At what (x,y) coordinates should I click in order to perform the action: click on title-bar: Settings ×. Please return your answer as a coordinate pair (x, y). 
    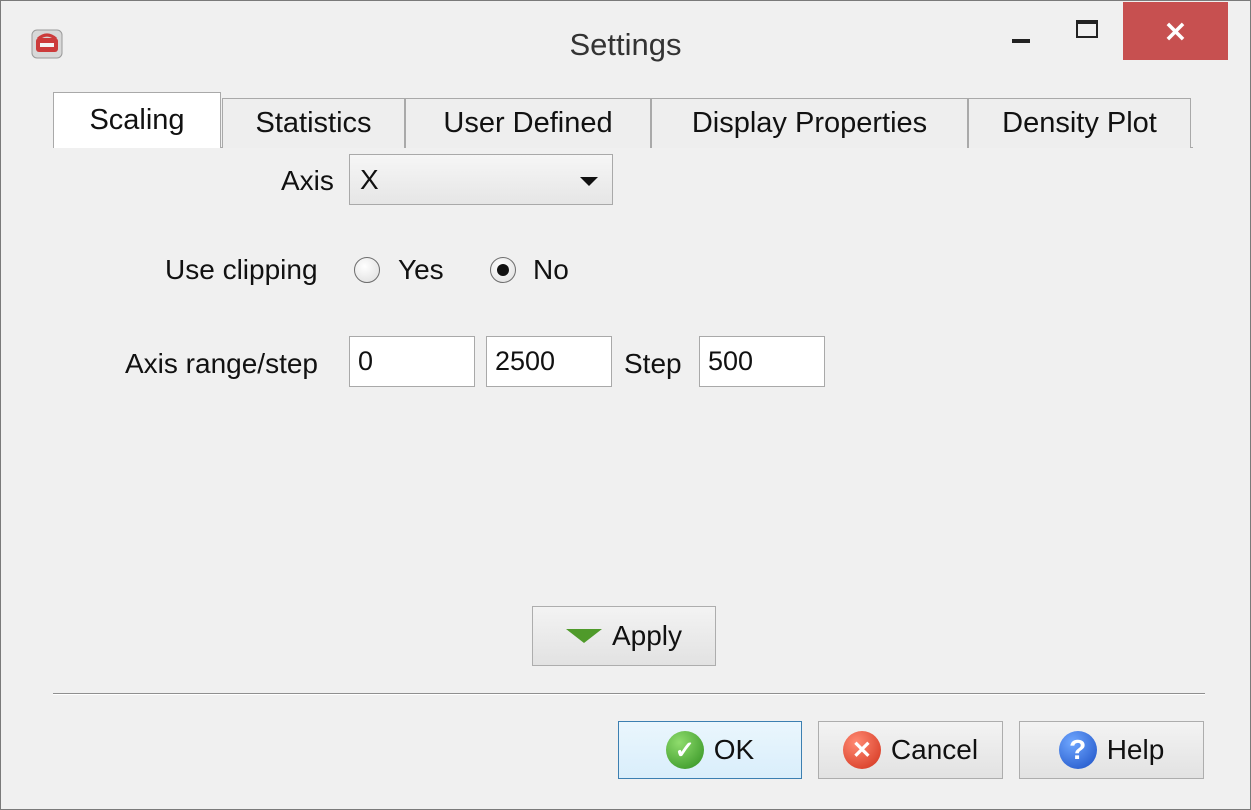
    Looking at the image, I should click on (625, 45).